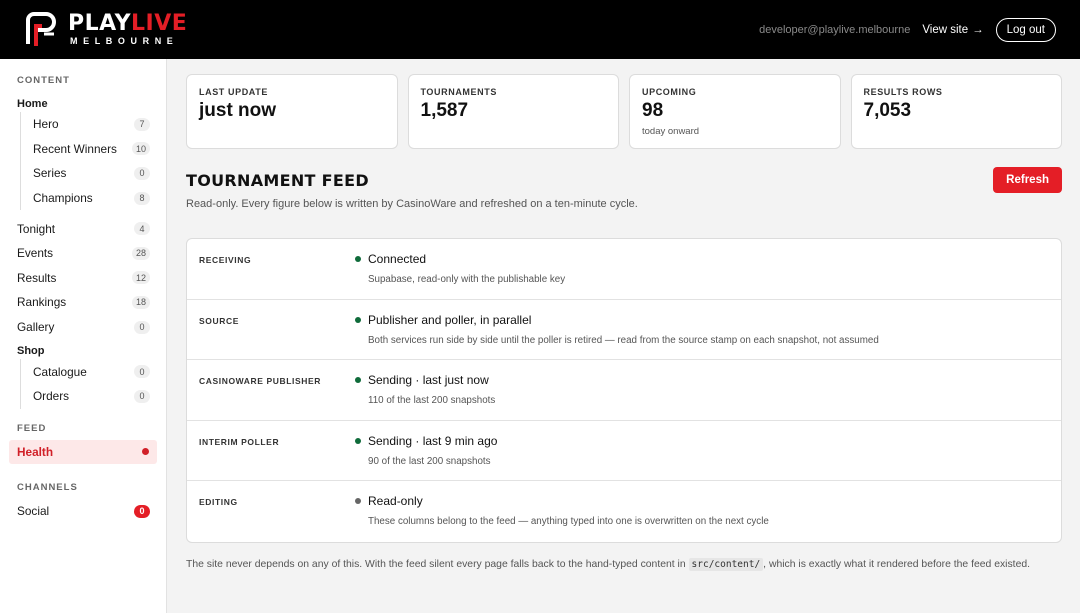 This screenshot has width=1080, height=613. I want to click on sidebar-item-health: Health, so click(83, 452).